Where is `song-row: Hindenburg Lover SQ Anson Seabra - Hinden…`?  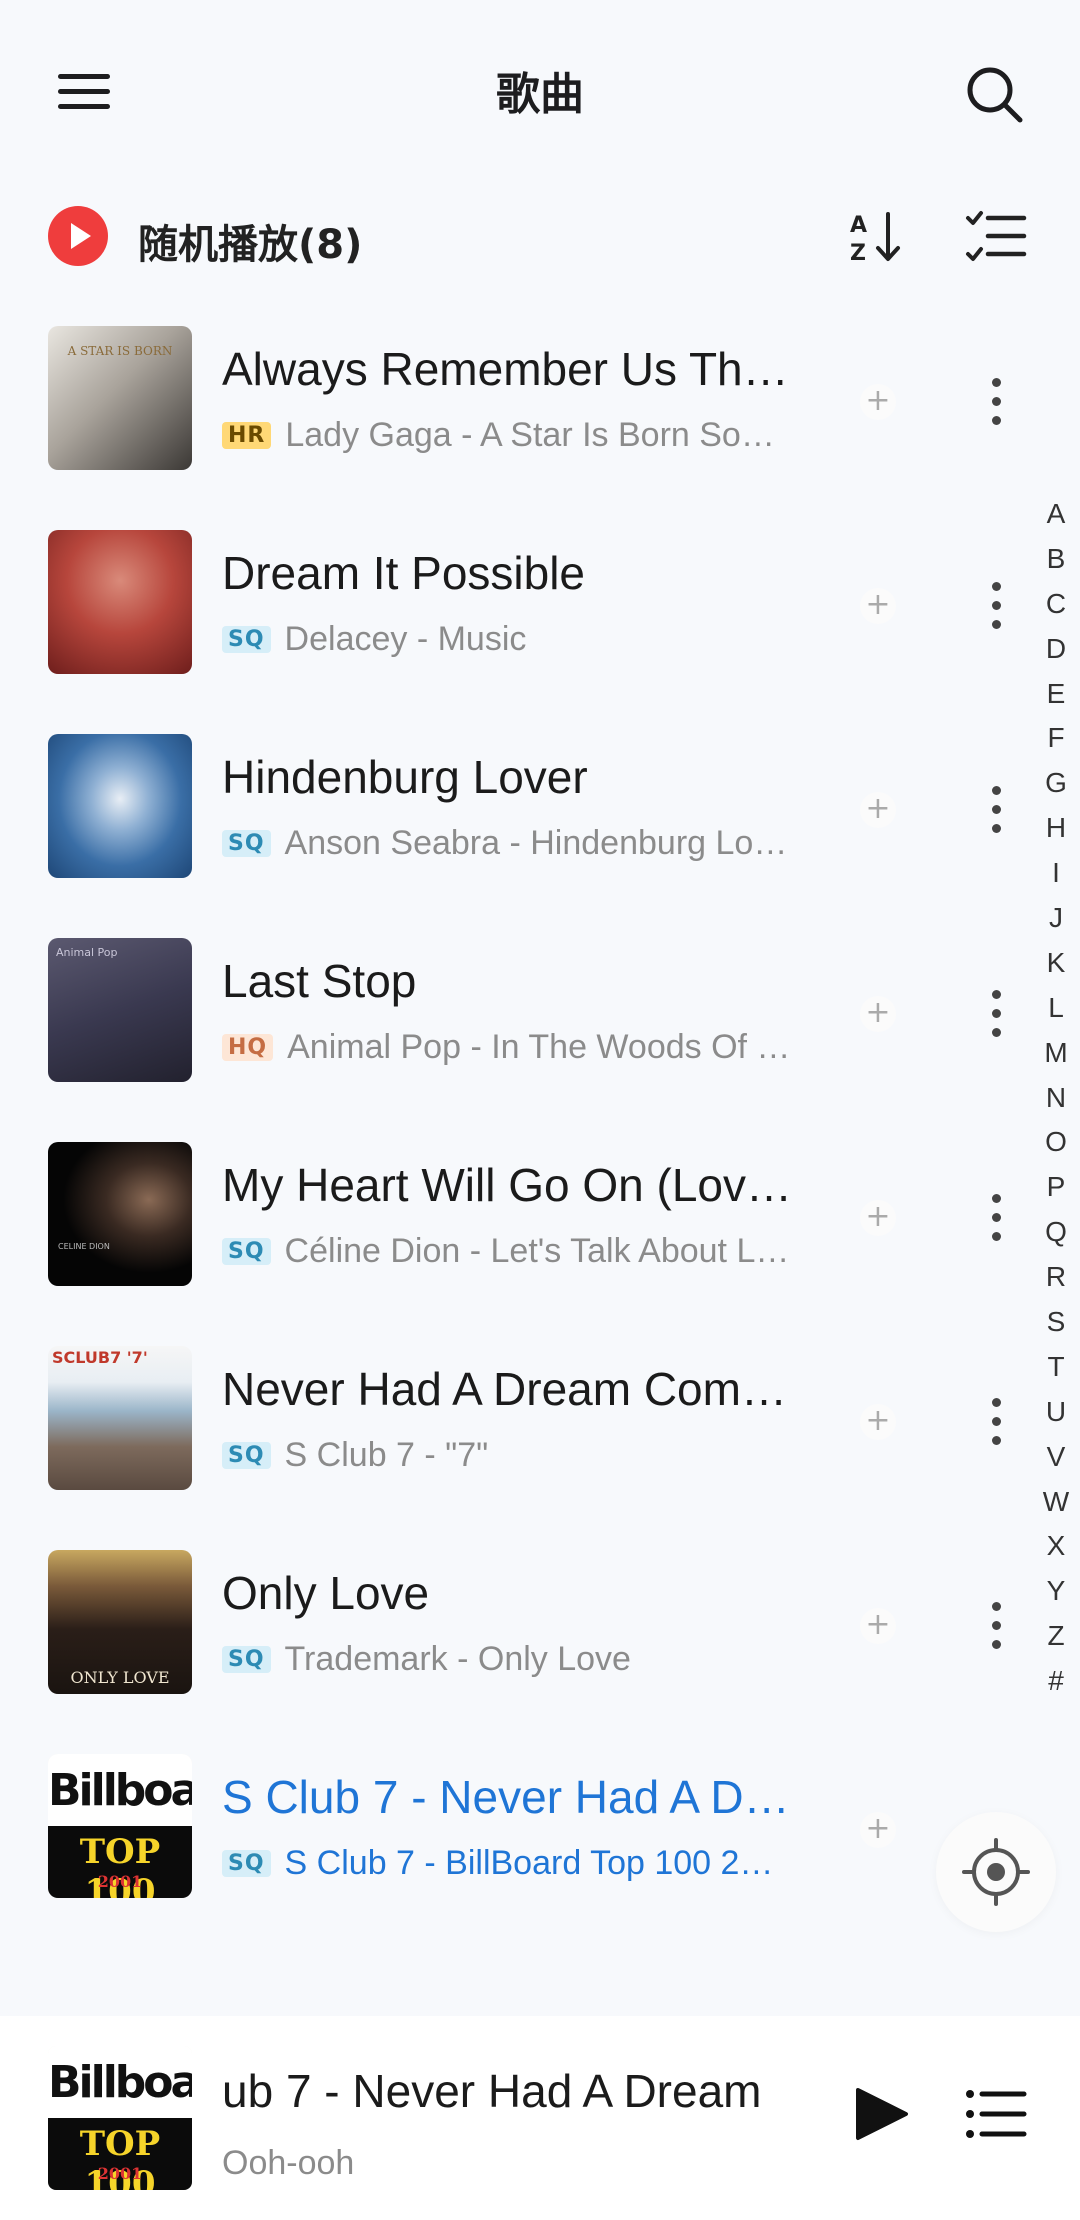
song-row: Hindenburg Lover SQ Anson Seabra - Hinden… is located at coordinates (510, 836).